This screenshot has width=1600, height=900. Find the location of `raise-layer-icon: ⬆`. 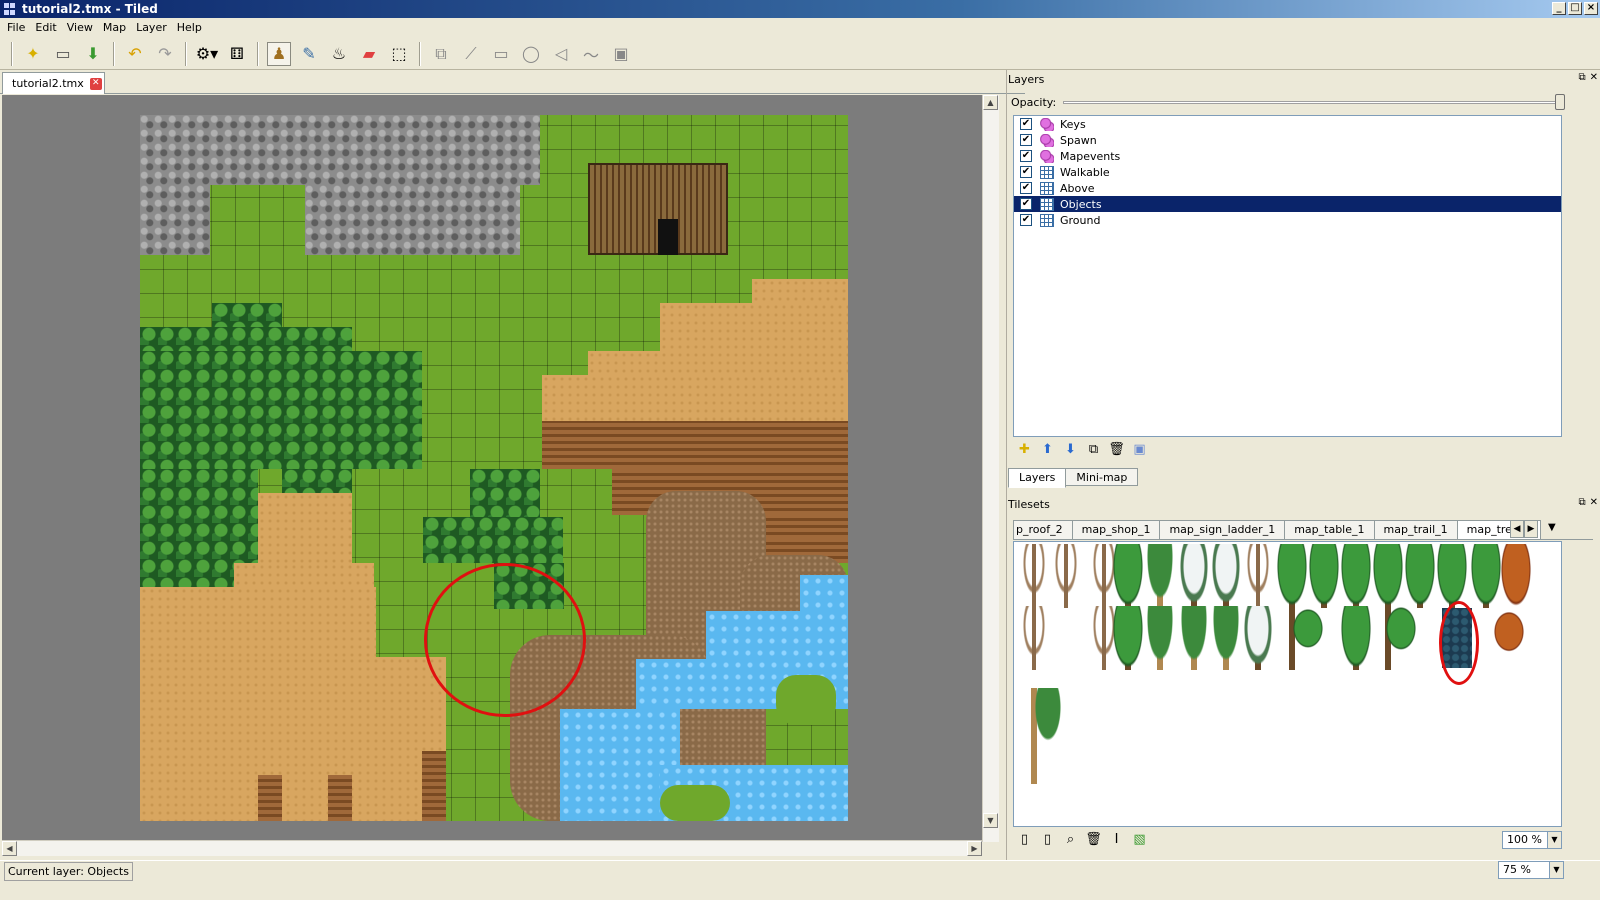

raise-layer-icon: ⬆ is located at coordinates (1047, 449).